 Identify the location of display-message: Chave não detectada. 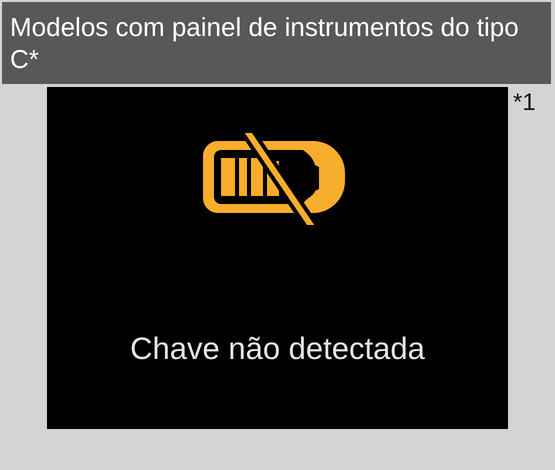
(277, 349).